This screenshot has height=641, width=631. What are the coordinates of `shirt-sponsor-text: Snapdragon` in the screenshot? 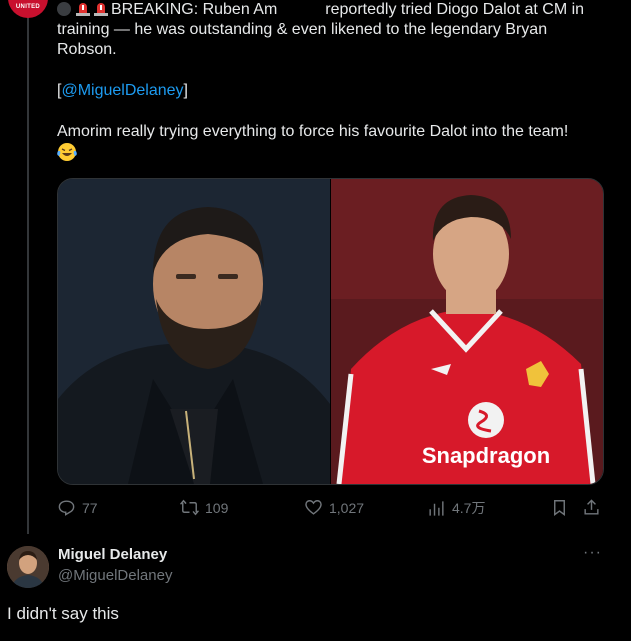 It's located at (486, 455).